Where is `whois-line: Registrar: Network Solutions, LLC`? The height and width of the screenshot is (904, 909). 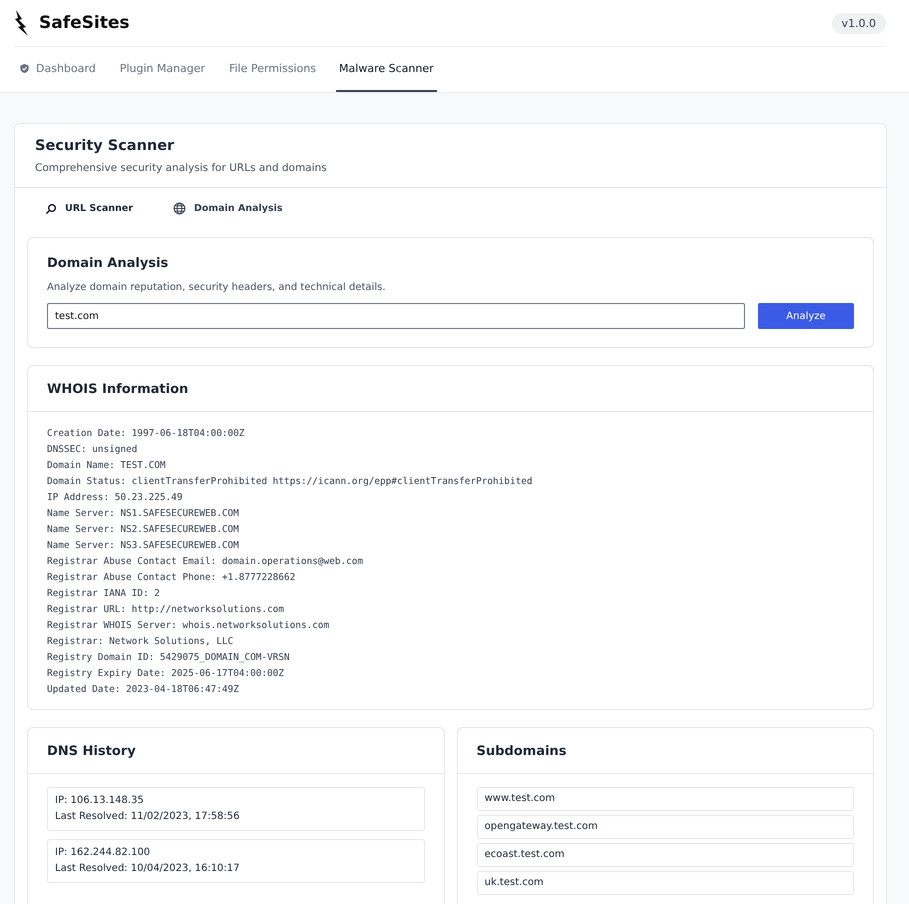
whois-line: Registrar: Network Solutions, LLC is located at coordinates (140, 642).